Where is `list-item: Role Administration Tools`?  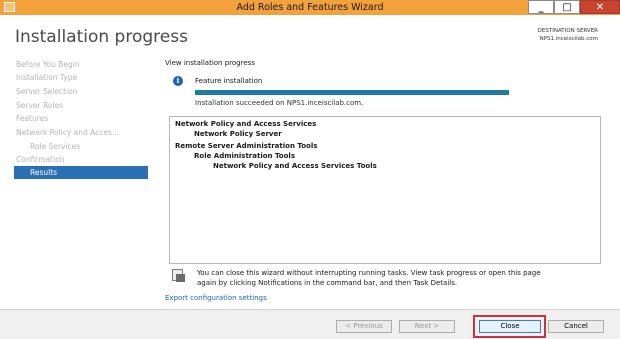
list-item: Role Administration Tools is located at coordinates (244, 156).